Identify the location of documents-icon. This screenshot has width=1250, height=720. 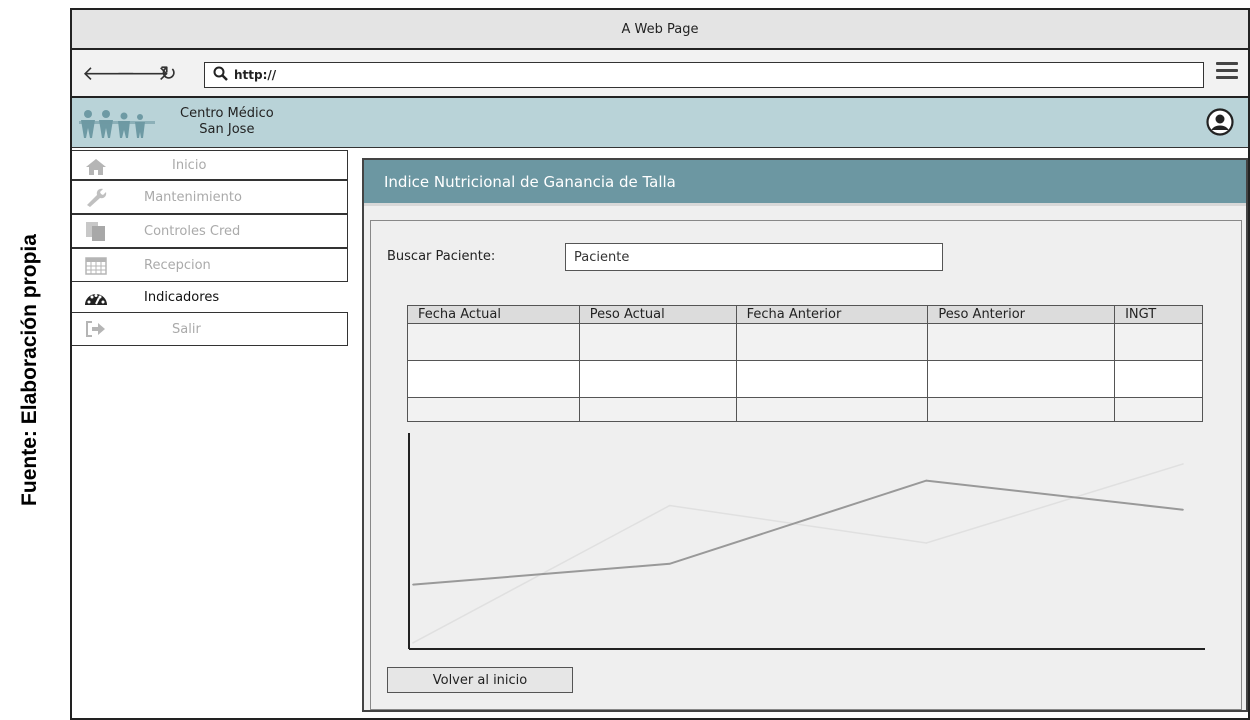
(95, 231).